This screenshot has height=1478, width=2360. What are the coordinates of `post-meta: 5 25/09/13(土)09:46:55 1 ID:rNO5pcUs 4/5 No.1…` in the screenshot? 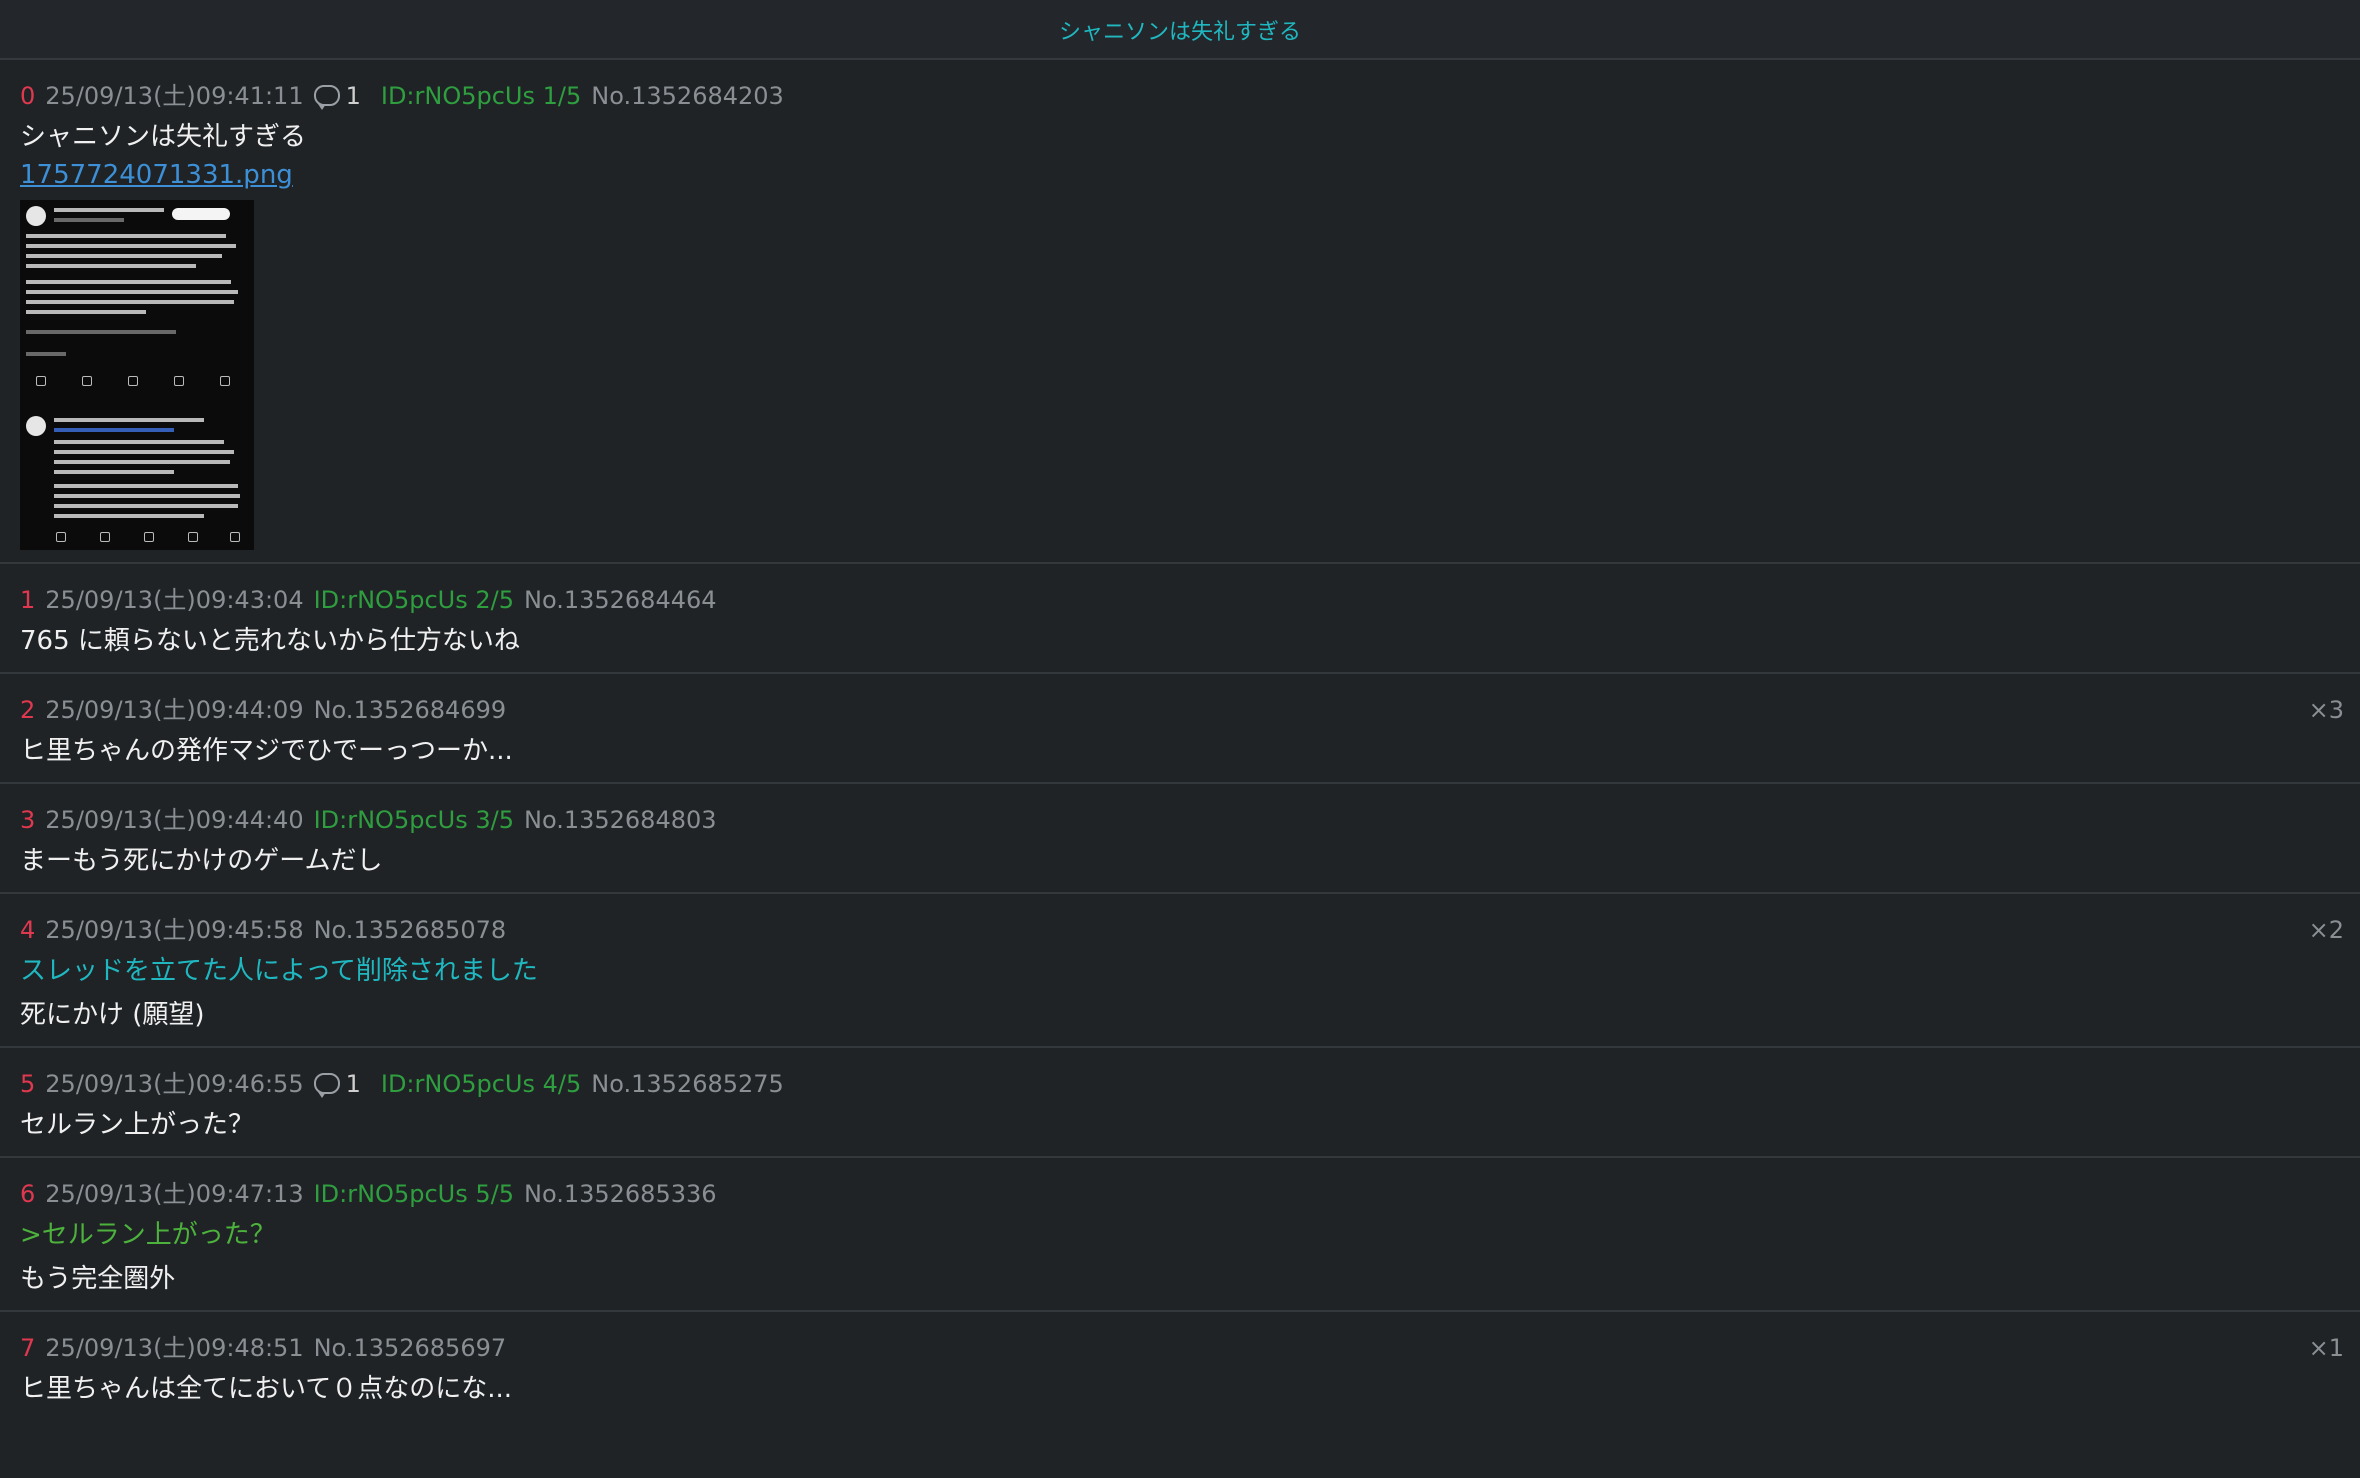 It's located at (1180, 1084).